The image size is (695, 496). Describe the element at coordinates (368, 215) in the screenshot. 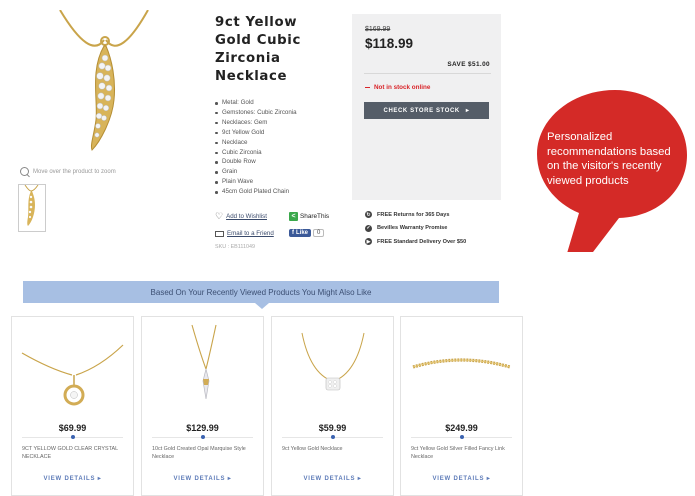

I see `return-icon: ↻` at that location.